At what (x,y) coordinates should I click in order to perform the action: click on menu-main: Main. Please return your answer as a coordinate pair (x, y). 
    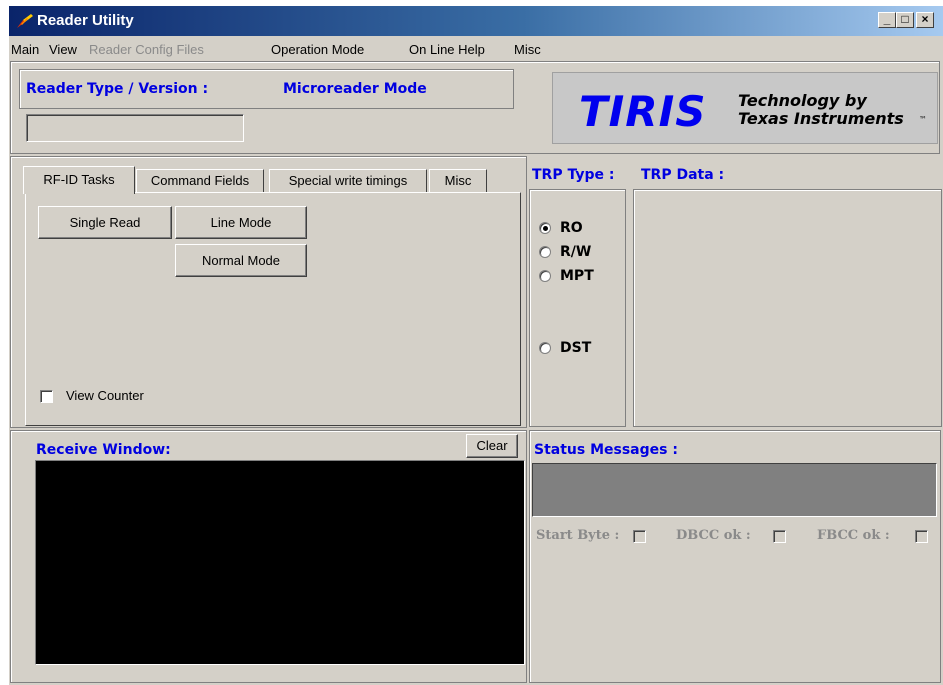
    Looking at the image, I should click on (25, 49).